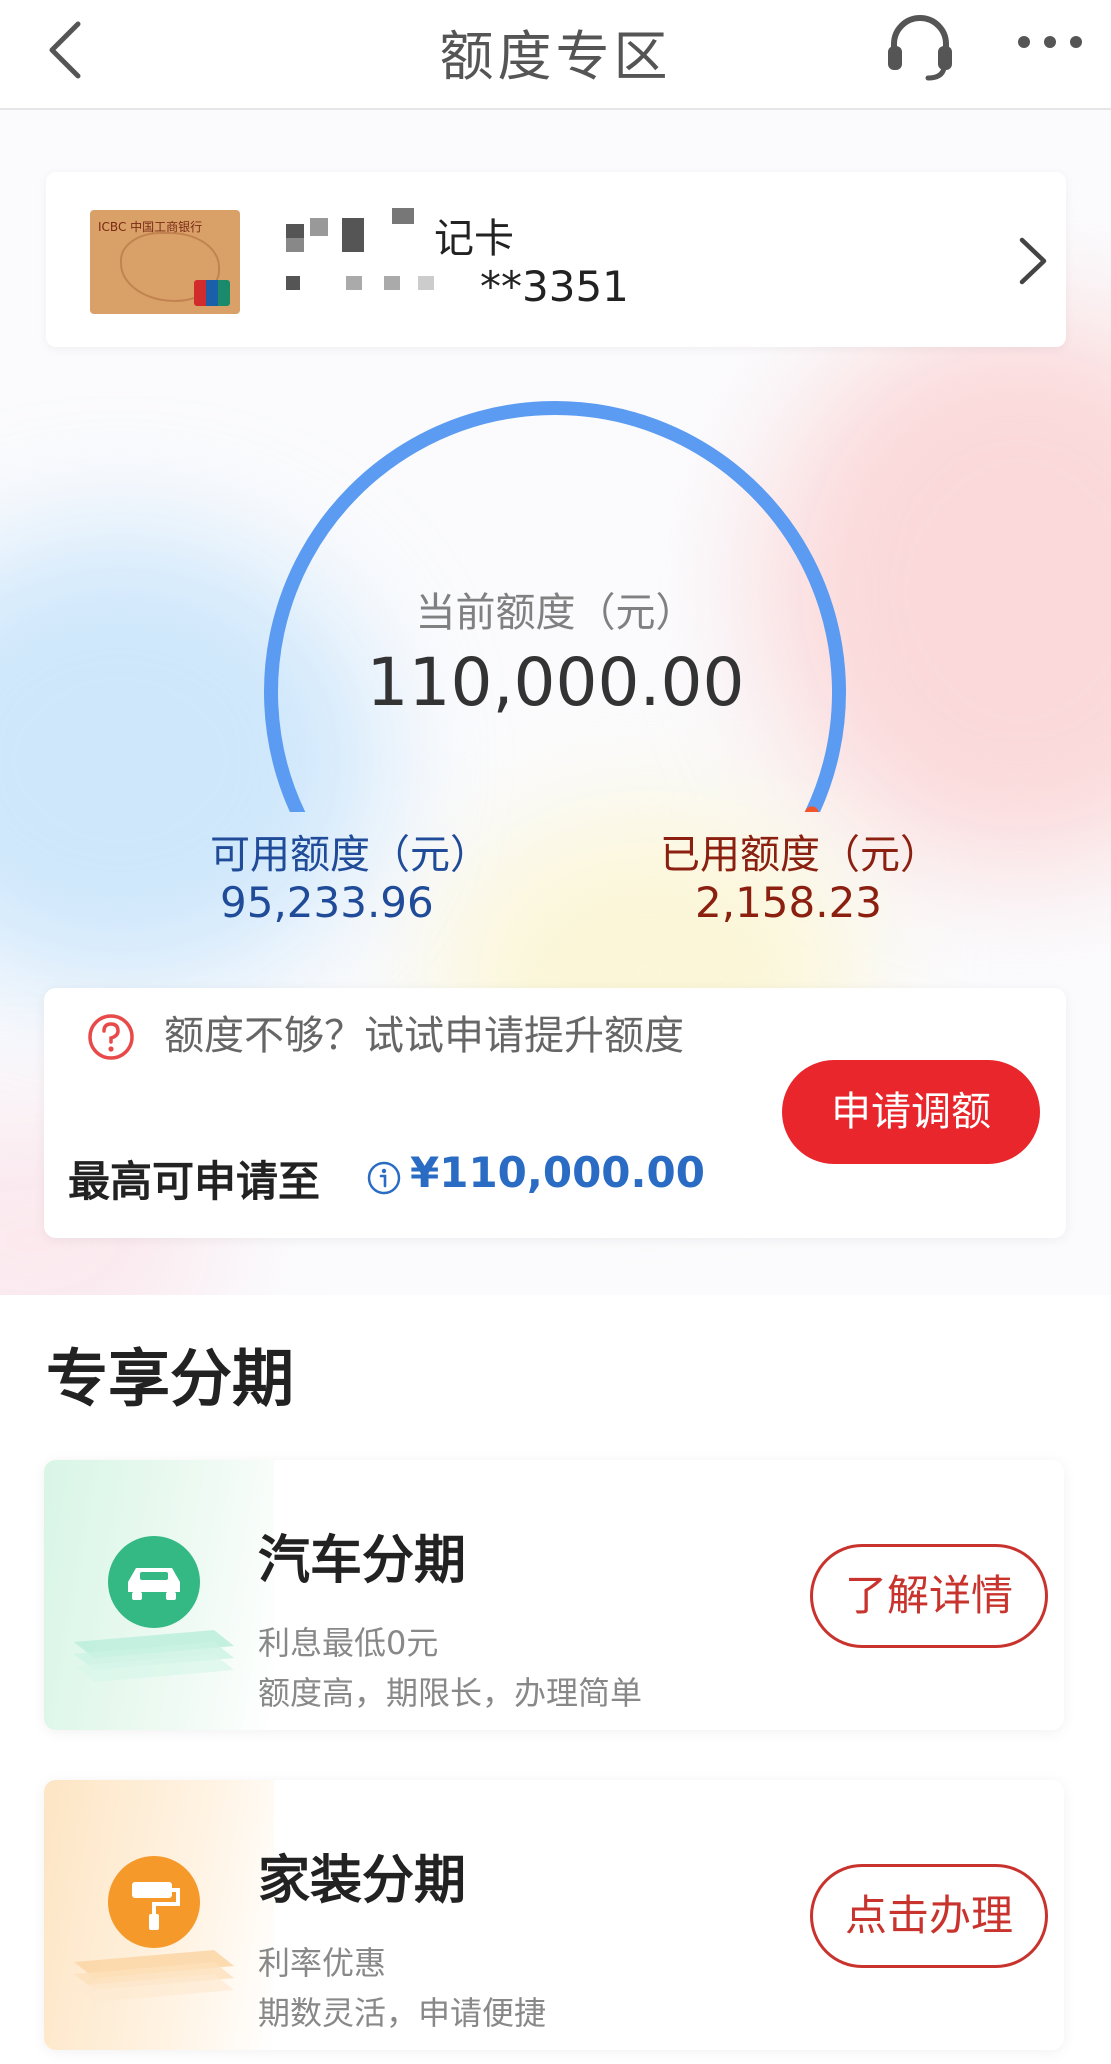 This screenshot has height=2064, width=1111. Describe the element at coordinates (154, 1929) in the screenshot. I see `paint-roller-icon` at that location.